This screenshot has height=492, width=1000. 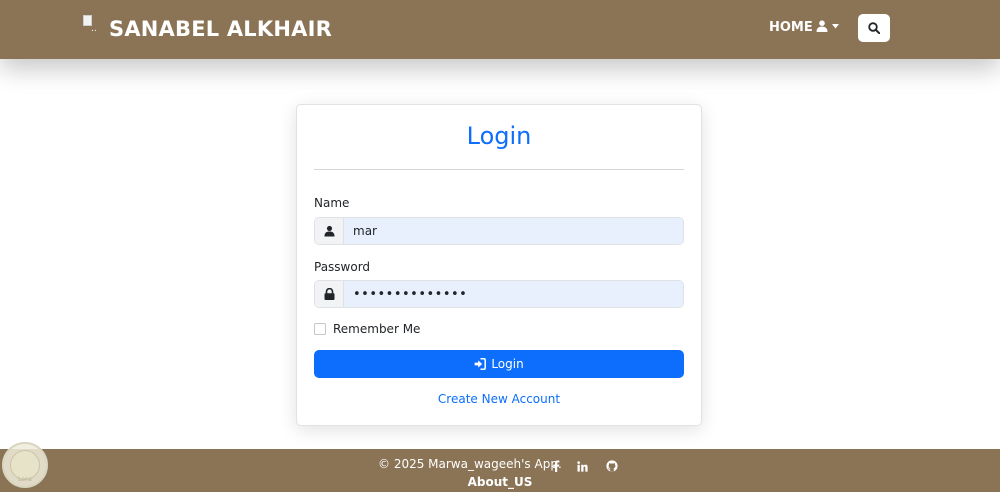 What do you see at coordinates (93, 25) in the screenshot?
I see `brand-logo-broken-image: ..` at bounding box center [93, 25].